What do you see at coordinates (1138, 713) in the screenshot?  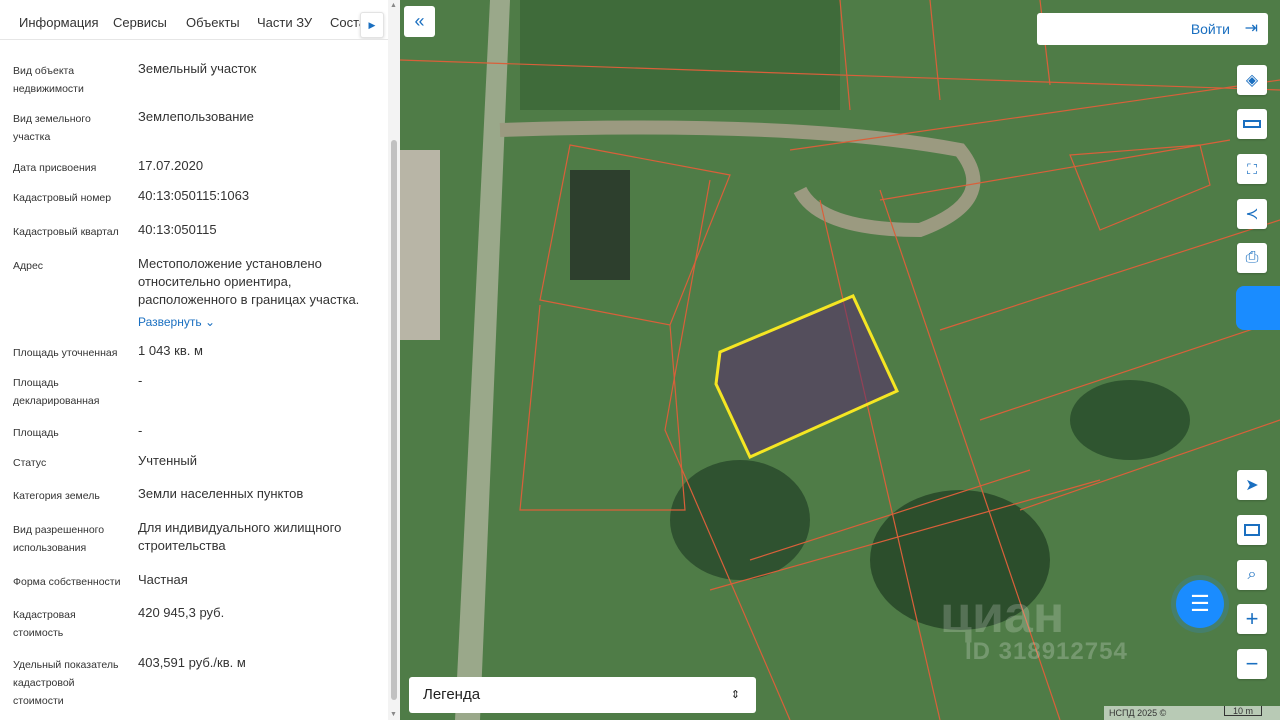 I see `attribution-text: НСПД 2025 ©` at bounding box center [1138, 713].